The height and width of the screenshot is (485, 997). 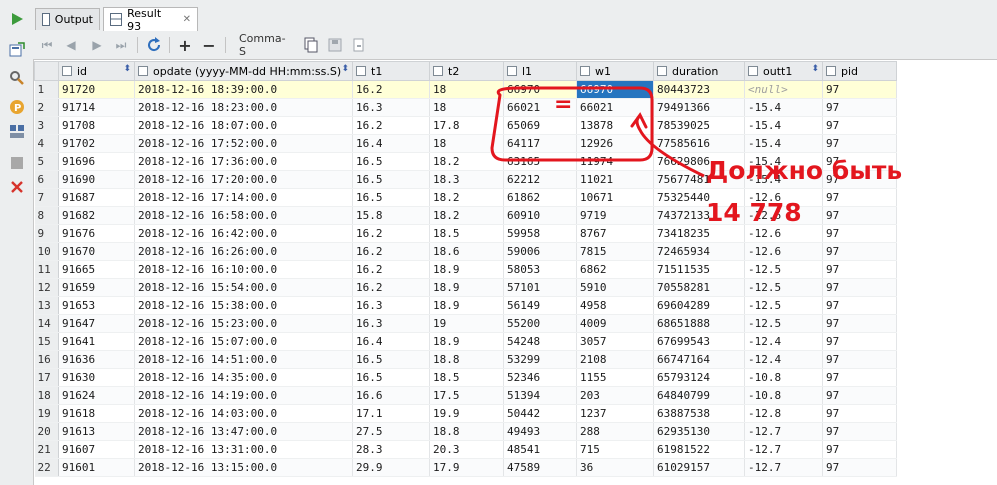 I want to click on table-cell: 64117, so click(x=540, y=143).